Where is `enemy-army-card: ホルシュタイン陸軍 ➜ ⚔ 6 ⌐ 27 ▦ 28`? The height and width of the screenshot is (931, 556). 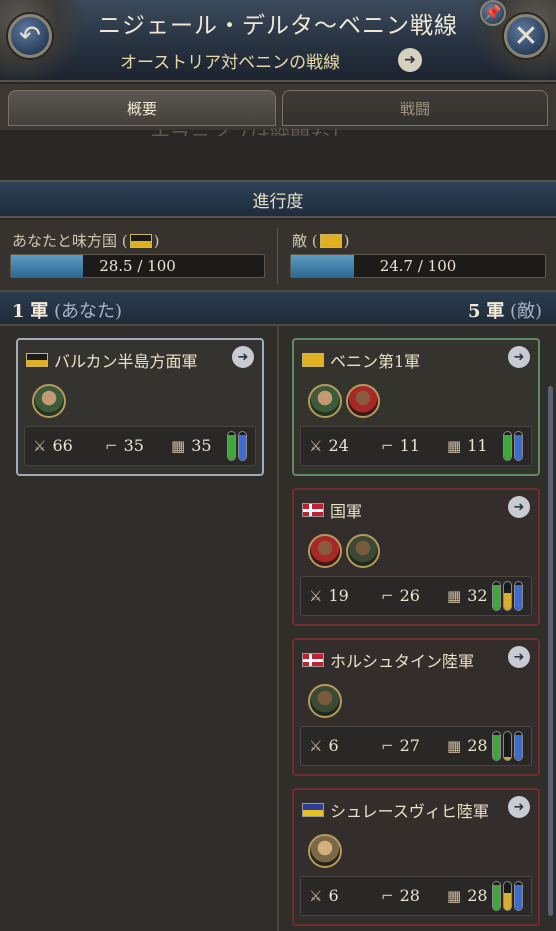
enemy-army-card: ホルシュタイン陸軍 ➜ ⚔ 6 ⌐ 27 ▦ 28 is located at coordinates (416, 707).